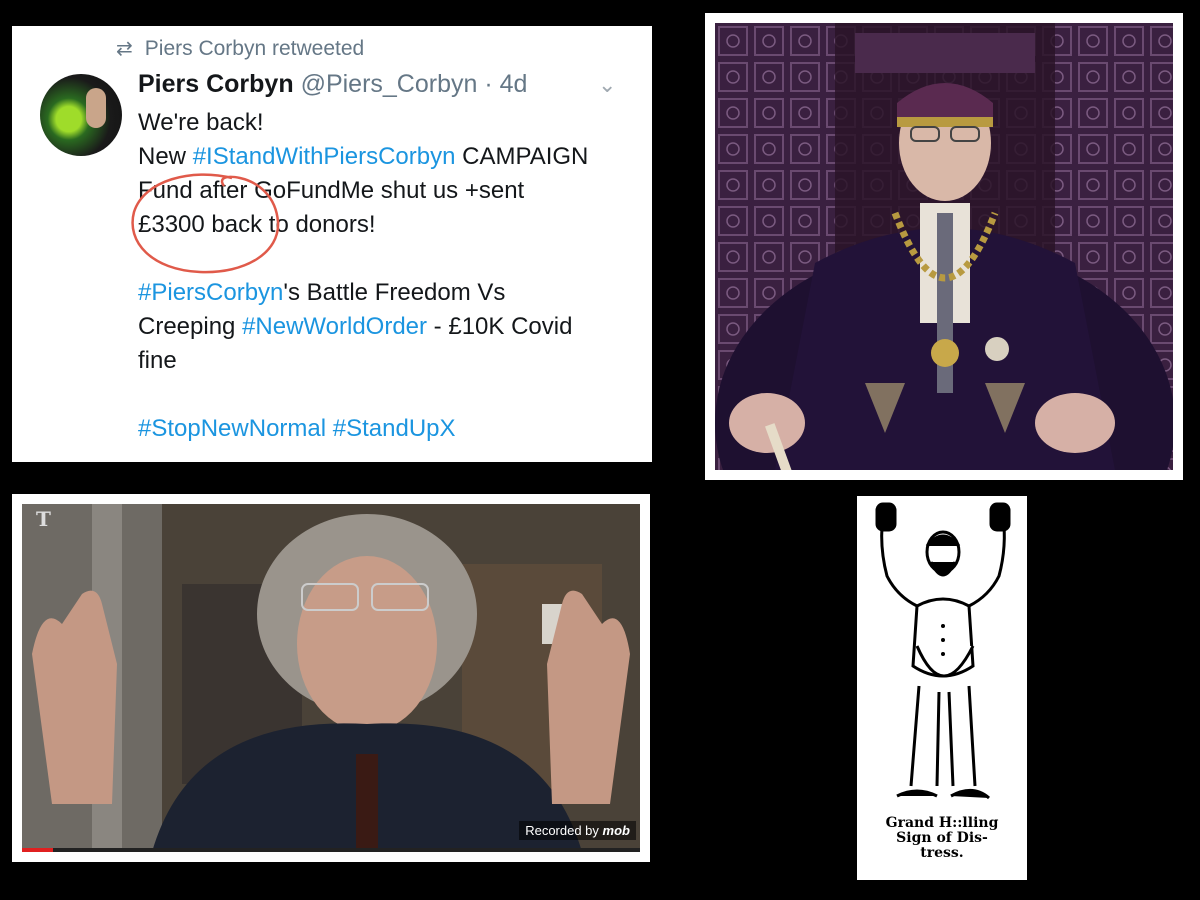  What do you see at coordinates (522, 156) in the screenshot?
I see `tweet-text-segment: CAMPAIGN` at bounding box center [522, 156].